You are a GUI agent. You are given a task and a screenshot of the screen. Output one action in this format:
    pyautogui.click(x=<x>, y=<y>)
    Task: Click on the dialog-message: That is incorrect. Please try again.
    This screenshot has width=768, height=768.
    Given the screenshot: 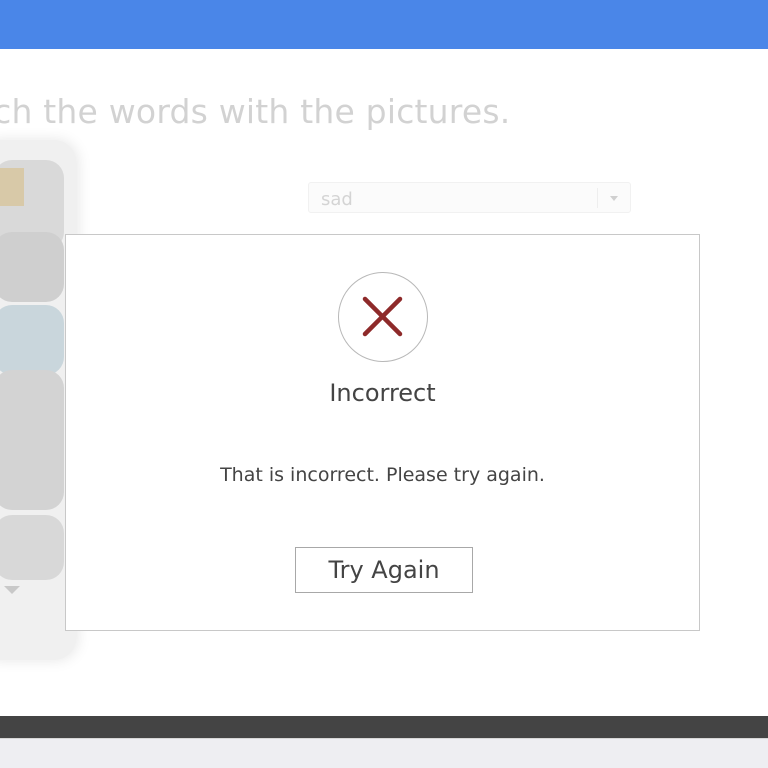 What is the action you would take?
    pyautogui.click(x=382, y=475)
    